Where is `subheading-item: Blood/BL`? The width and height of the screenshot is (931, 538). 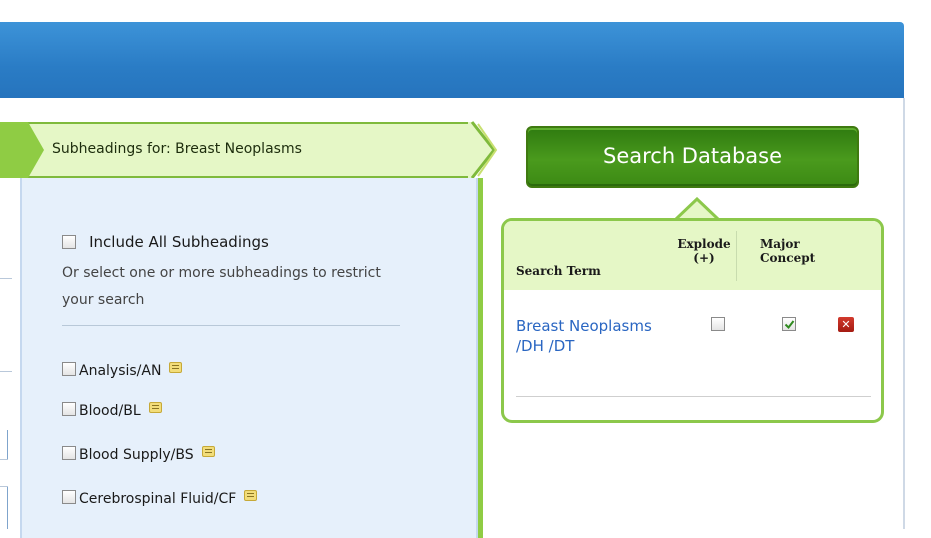 subheading-item: Blood/BL is located at coordinates (112, 409).